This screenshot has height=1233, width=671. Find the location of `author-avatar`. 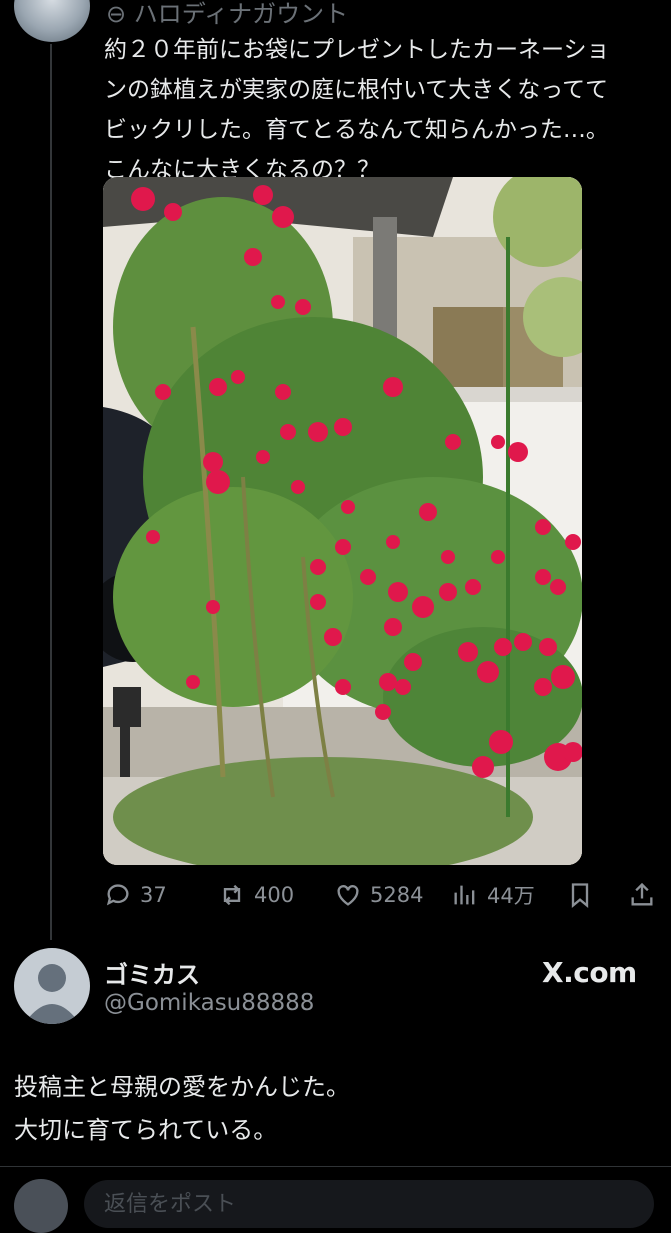

author-avatar is located at coordinates (52, 21).